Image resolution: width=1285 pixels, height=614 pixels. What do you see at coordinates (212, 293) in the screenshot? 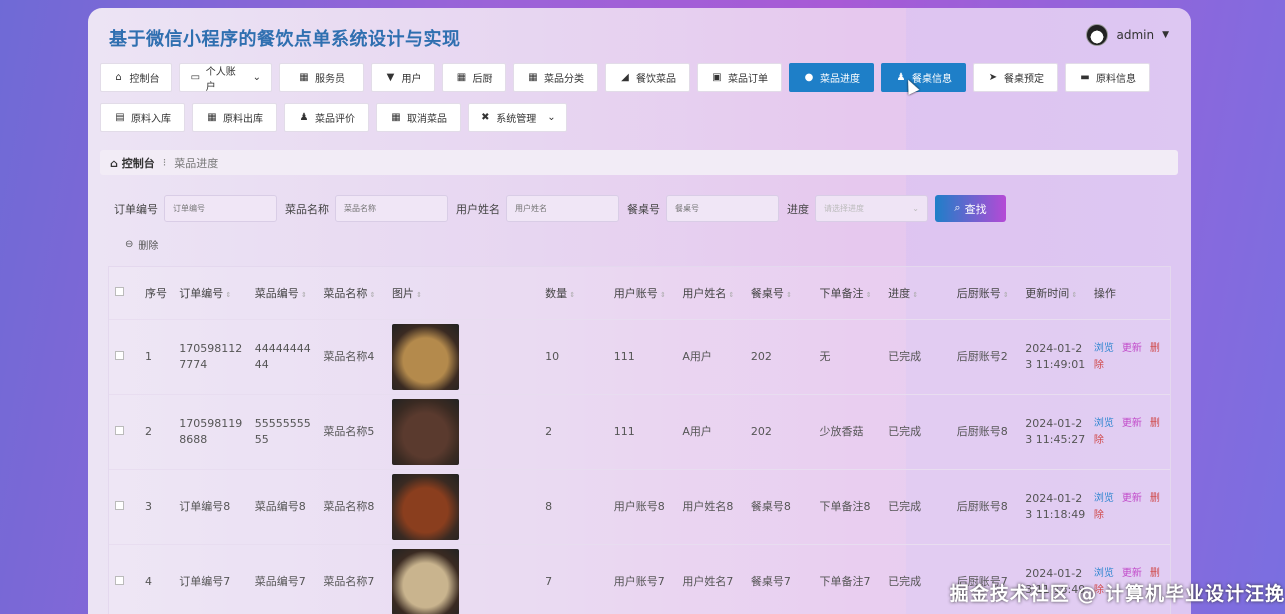
I see `column-header: 订单编号 ⇕` at bounding box center [212, 293].